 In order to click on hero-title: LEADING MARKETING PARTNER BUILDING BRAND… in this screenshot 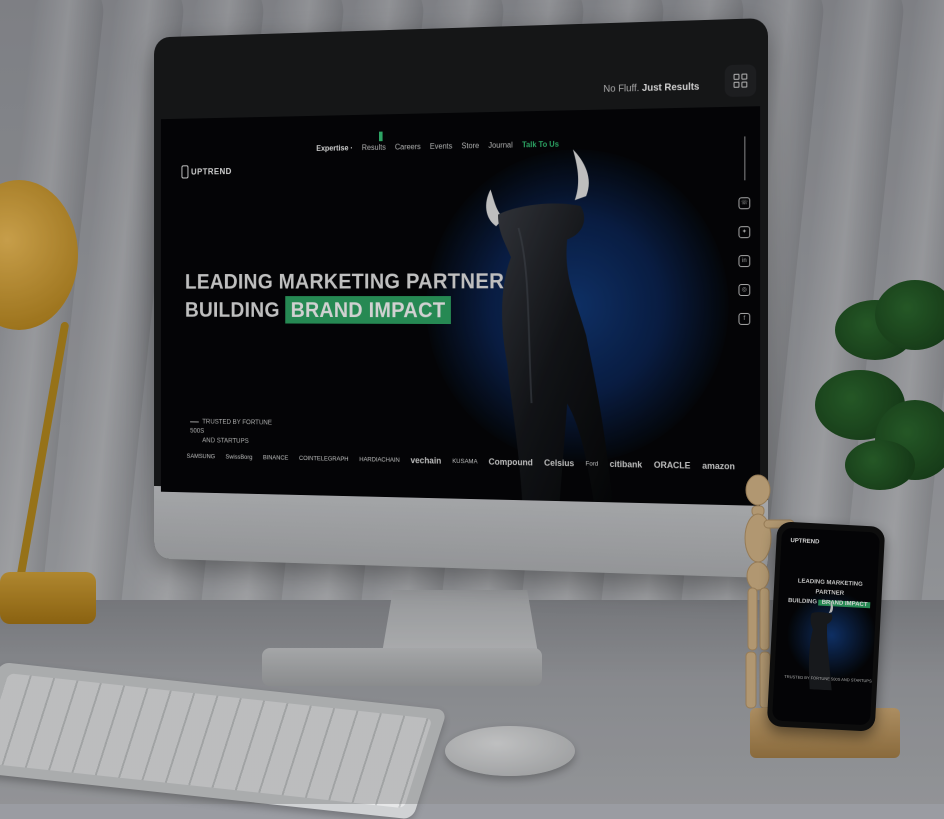, I will do `click(344, 296)`.